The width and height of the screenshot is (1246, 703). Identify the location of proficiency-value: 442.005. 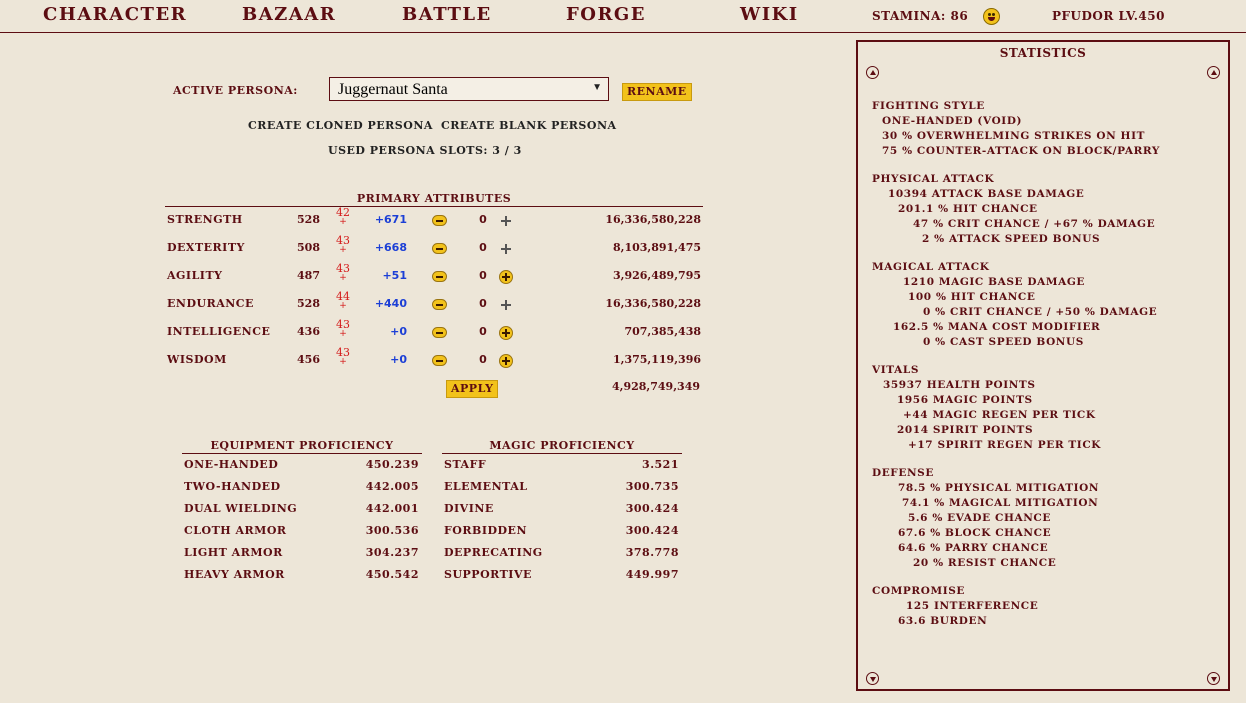
(392, 486).